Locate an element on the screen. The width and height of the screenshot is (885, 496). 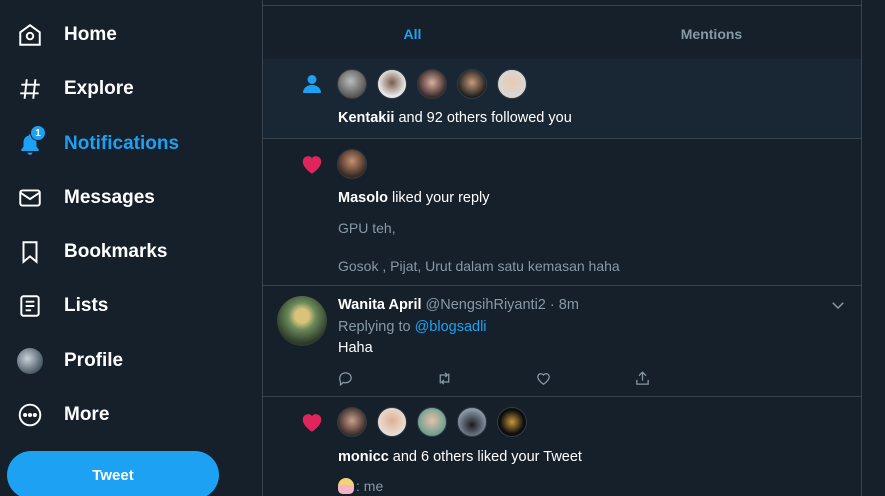
notification-text: Kentakii and 92 others followed you is located at coordinates (455, 118).